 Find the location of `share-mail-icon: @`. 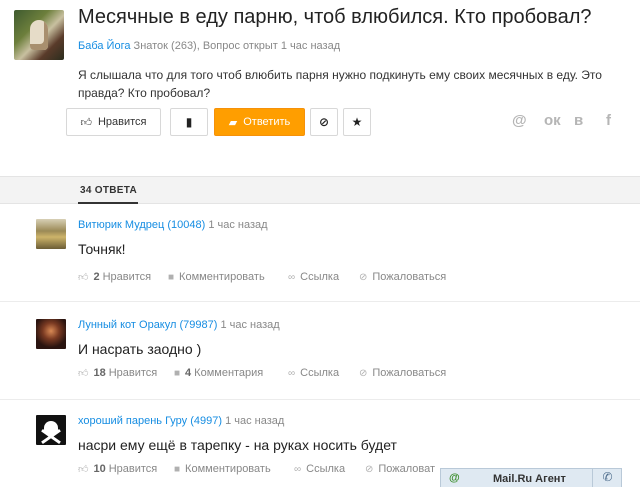

share-mail-icon: @ is located at coordinates (519, 122).